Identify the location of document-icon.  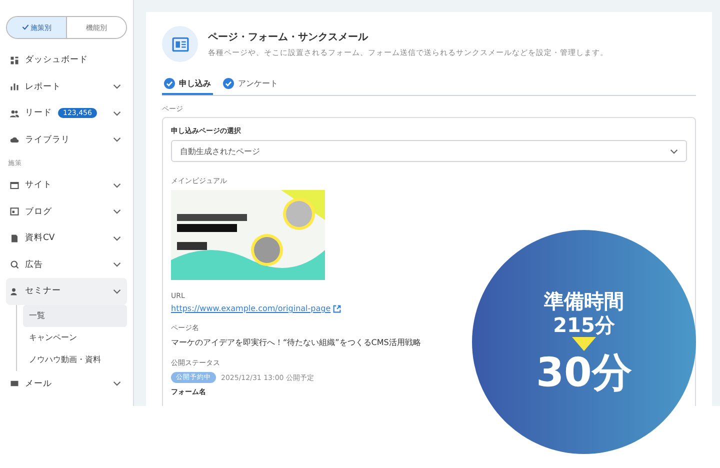
(14, 238).